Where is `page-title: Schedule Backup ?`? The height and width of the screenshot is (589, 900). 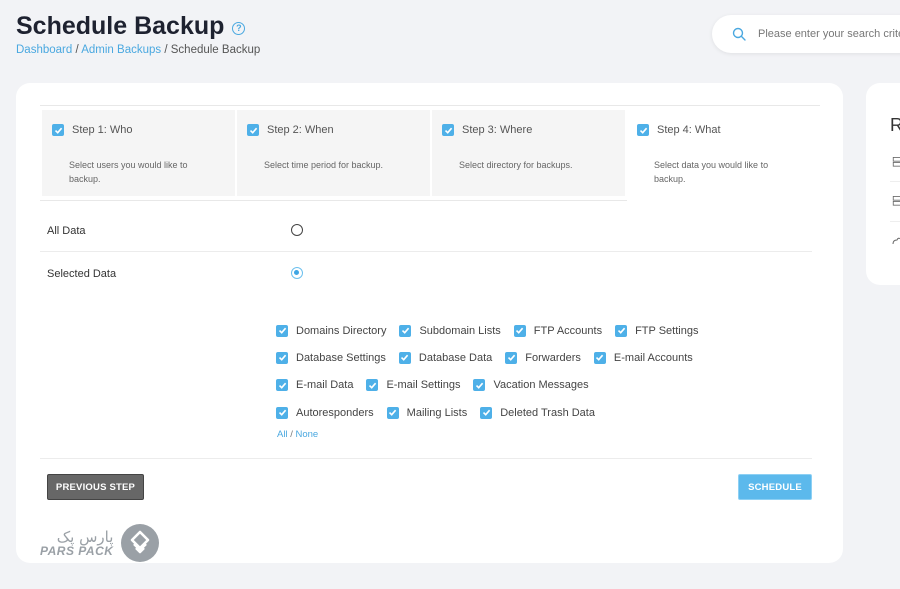
page-title: Schedule Backup ? is located at coordinates (131, 26).